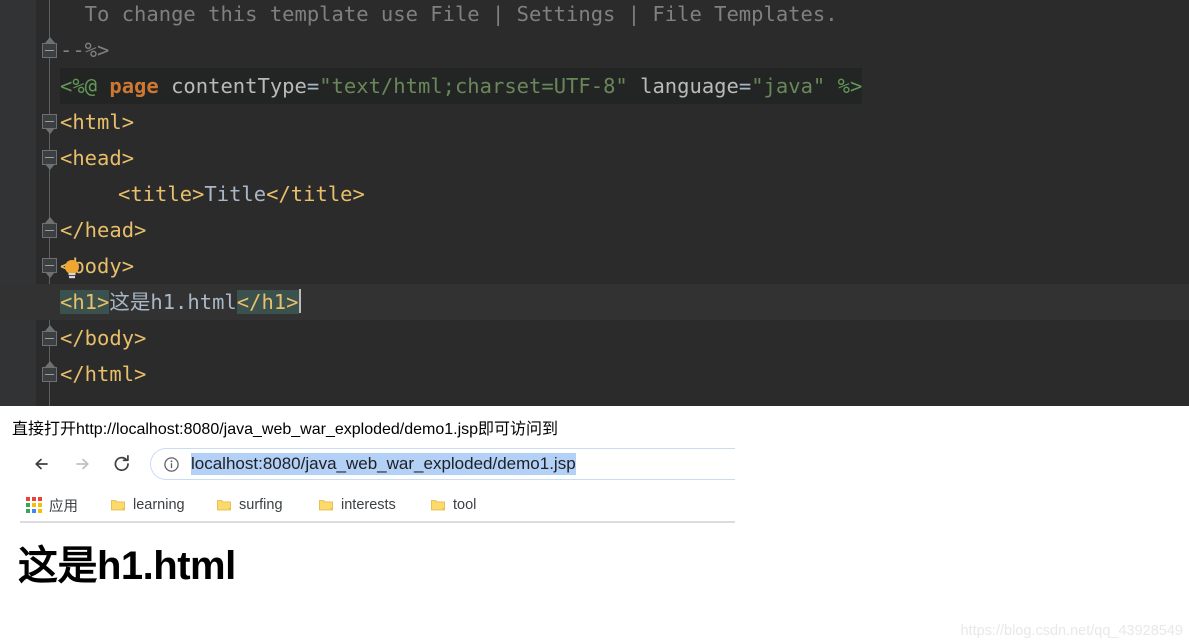 This screenshot has width=1189, height=643. Describe the element at coordinates (82, 464) in the screenshot. I see `arrow-right-icon` at that location.